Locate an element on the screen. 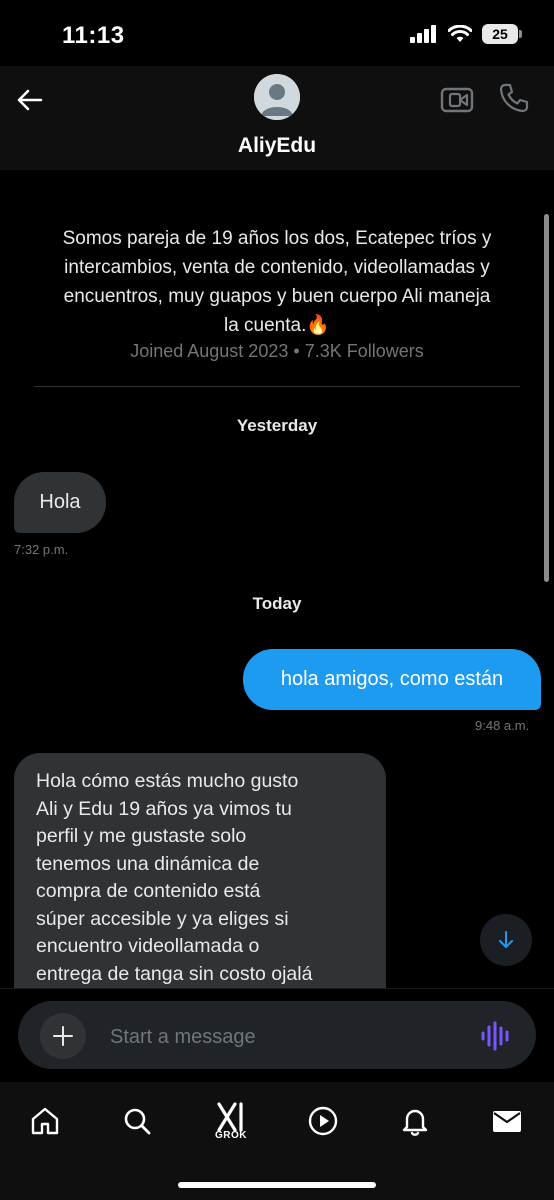  avatar is located at coordinates (277, 97).